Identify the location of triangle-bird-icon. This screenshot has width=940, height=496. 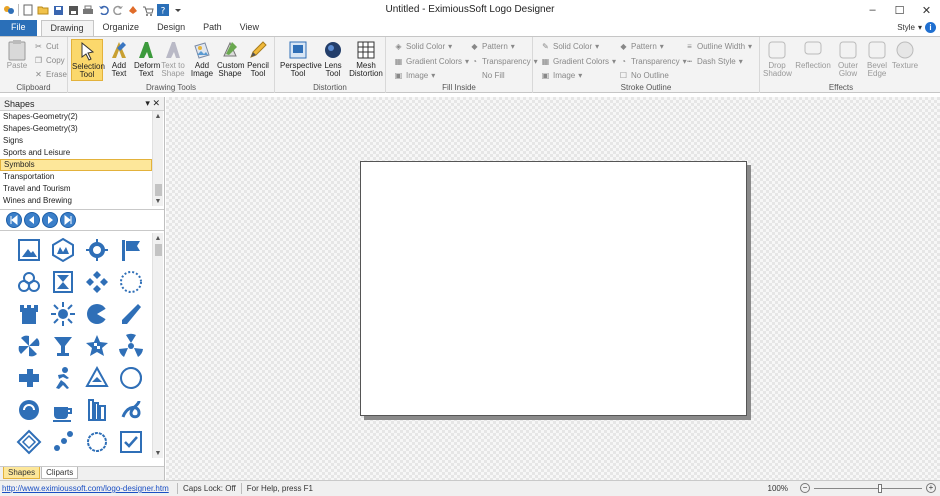
(97, 378).